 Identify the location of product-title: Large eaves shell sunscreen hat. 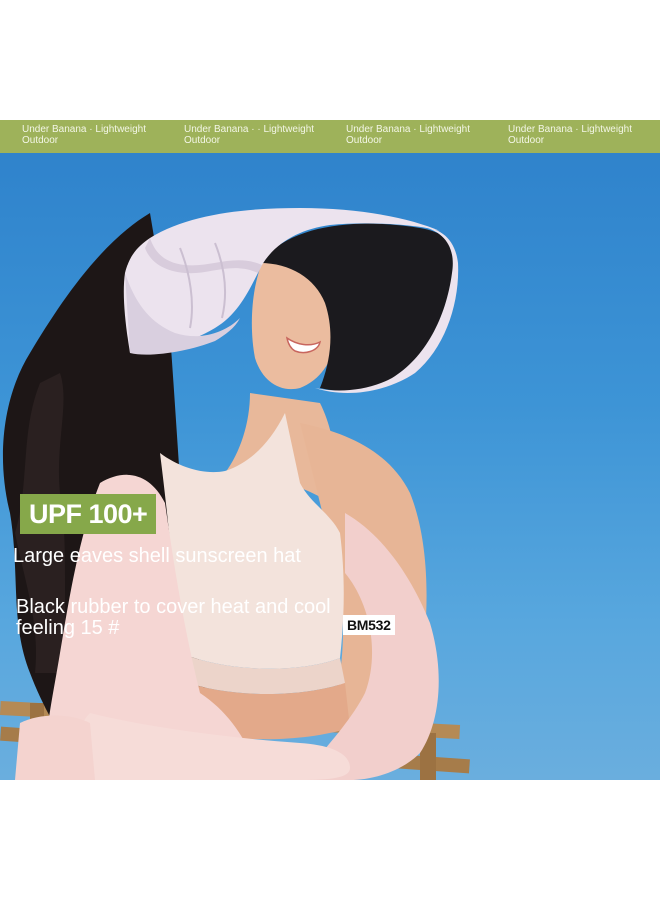
(157, 556).